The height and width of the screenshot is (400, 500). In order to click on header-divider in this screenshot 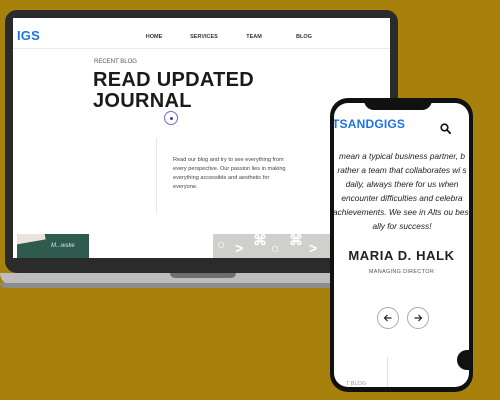, I will do `click(201, 48)`.